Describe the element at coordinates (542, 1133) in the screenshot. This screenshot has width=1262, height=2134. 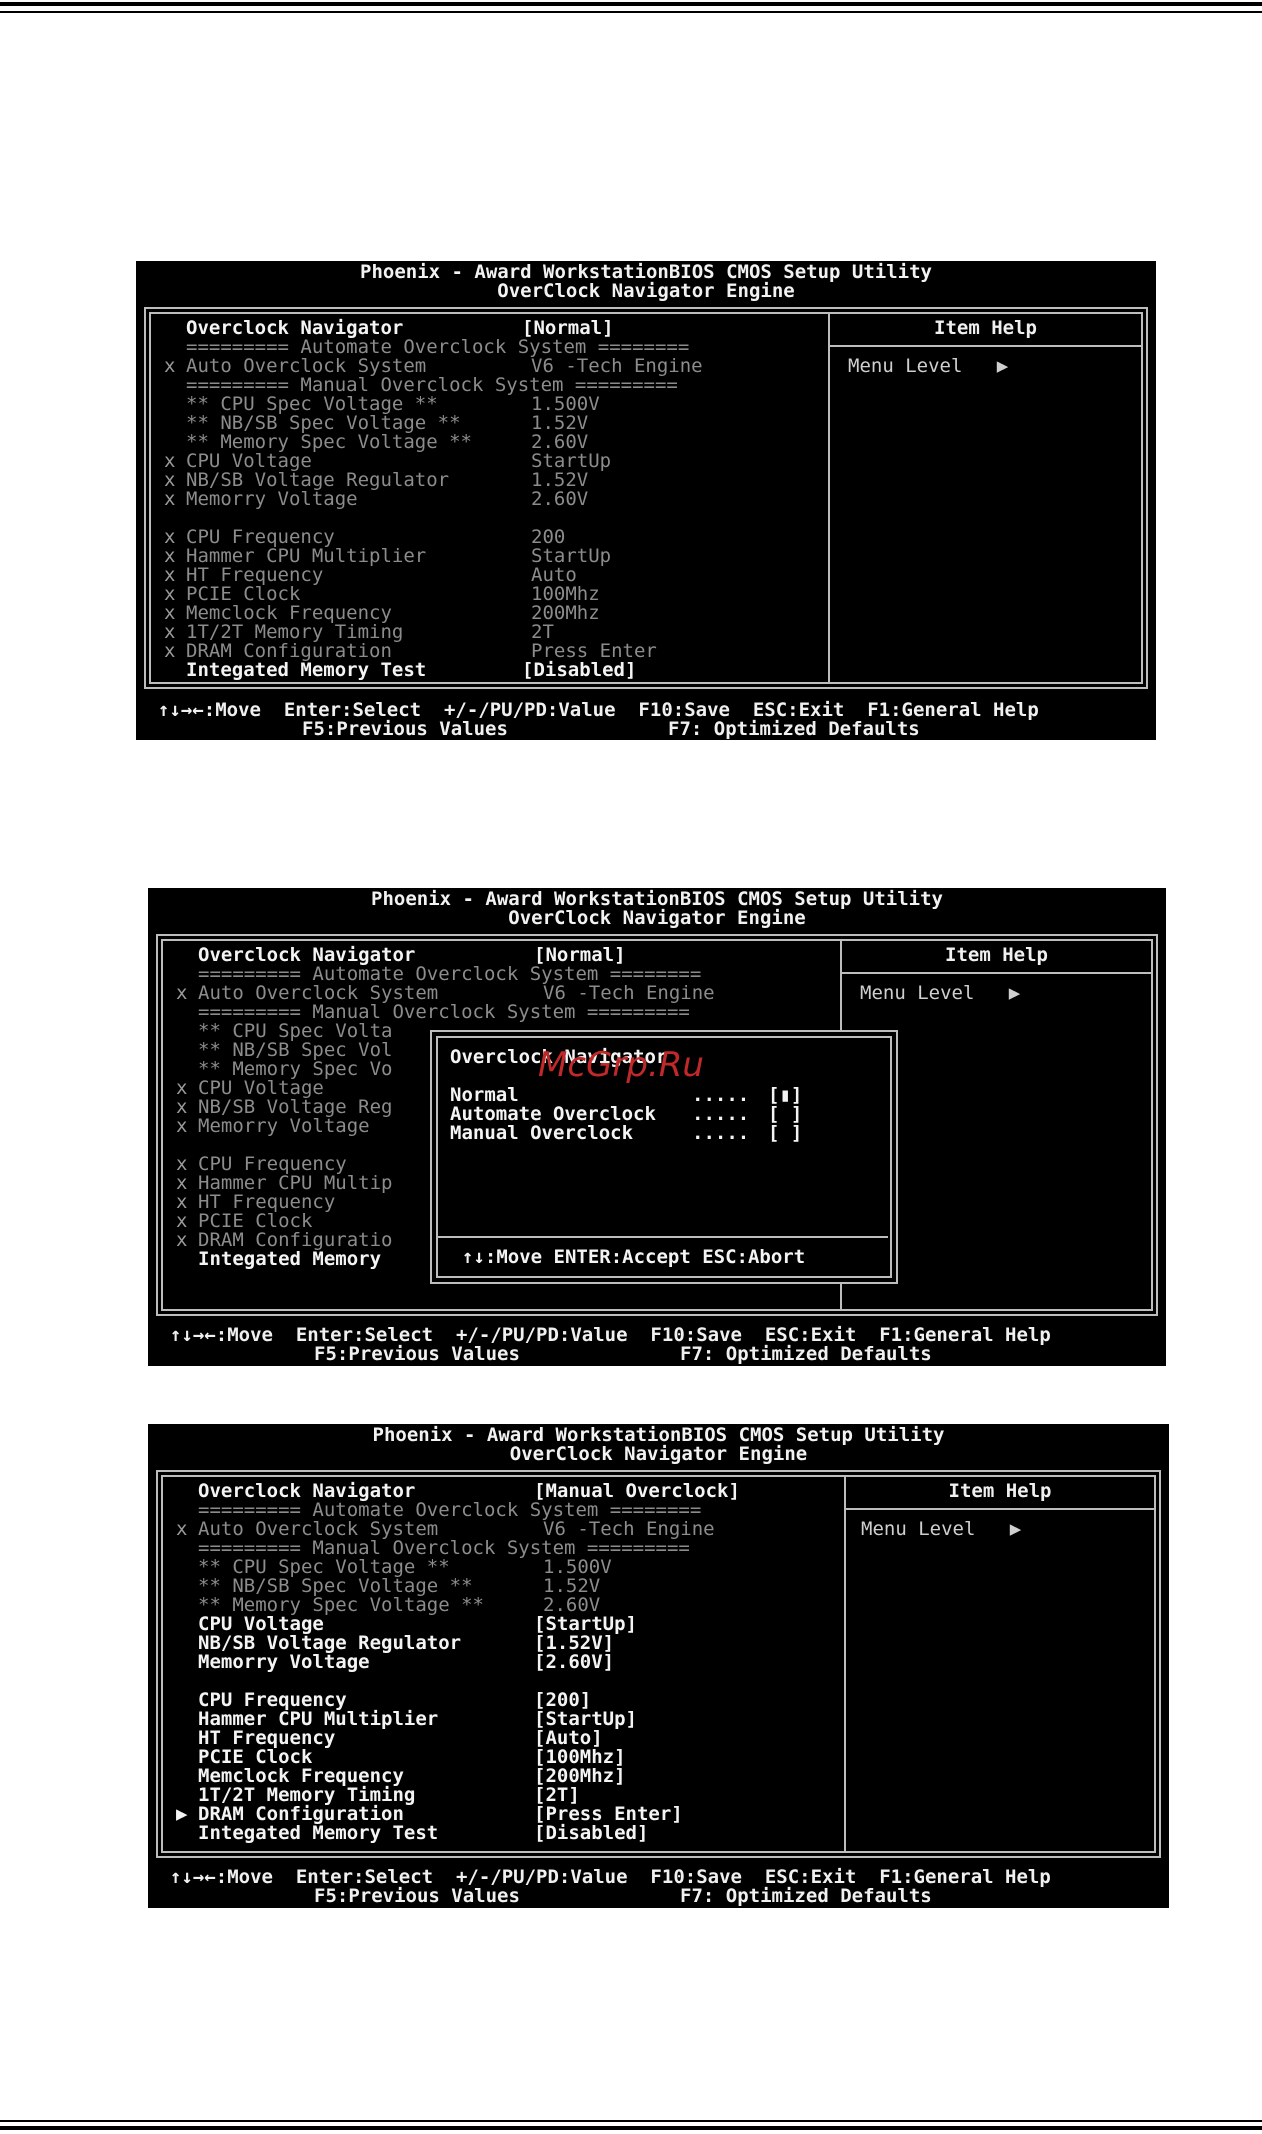
I see `popup-option-label: Manual Overclock` at that location.